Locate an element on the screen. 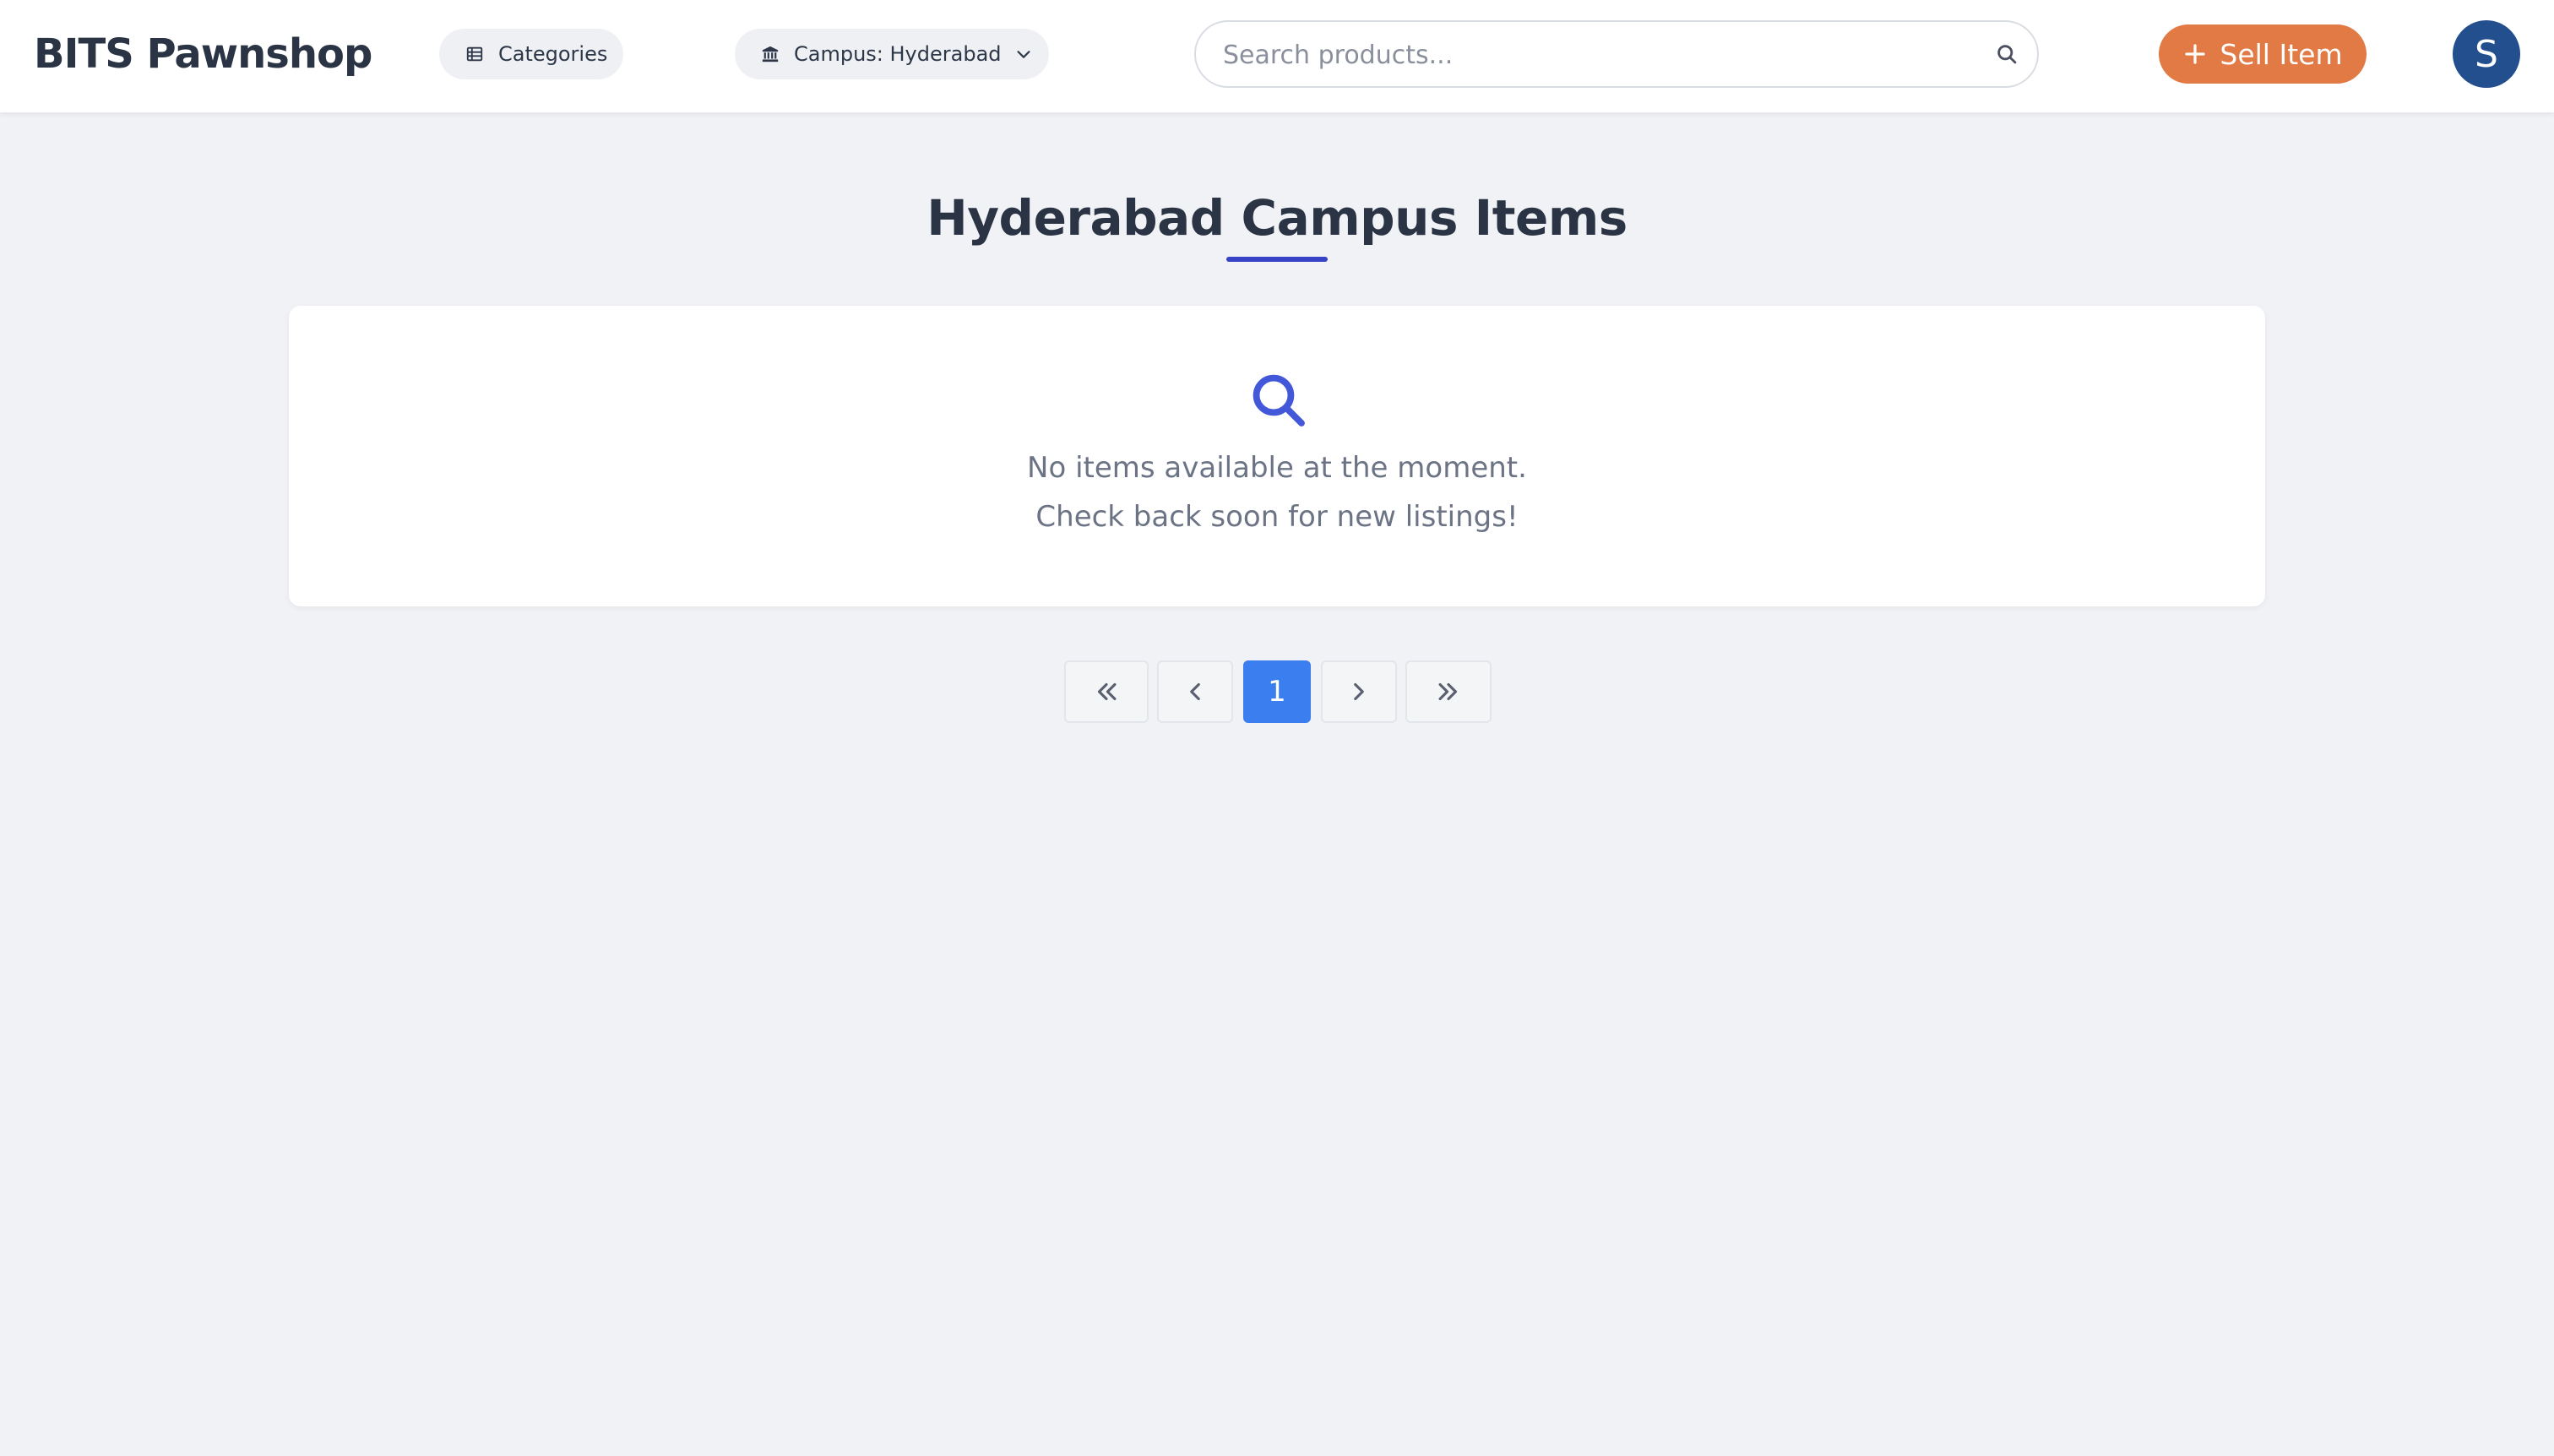 The height and width of the screenshot is (1456, 2554). previous-page-button is located at coordinates (1195, 691).